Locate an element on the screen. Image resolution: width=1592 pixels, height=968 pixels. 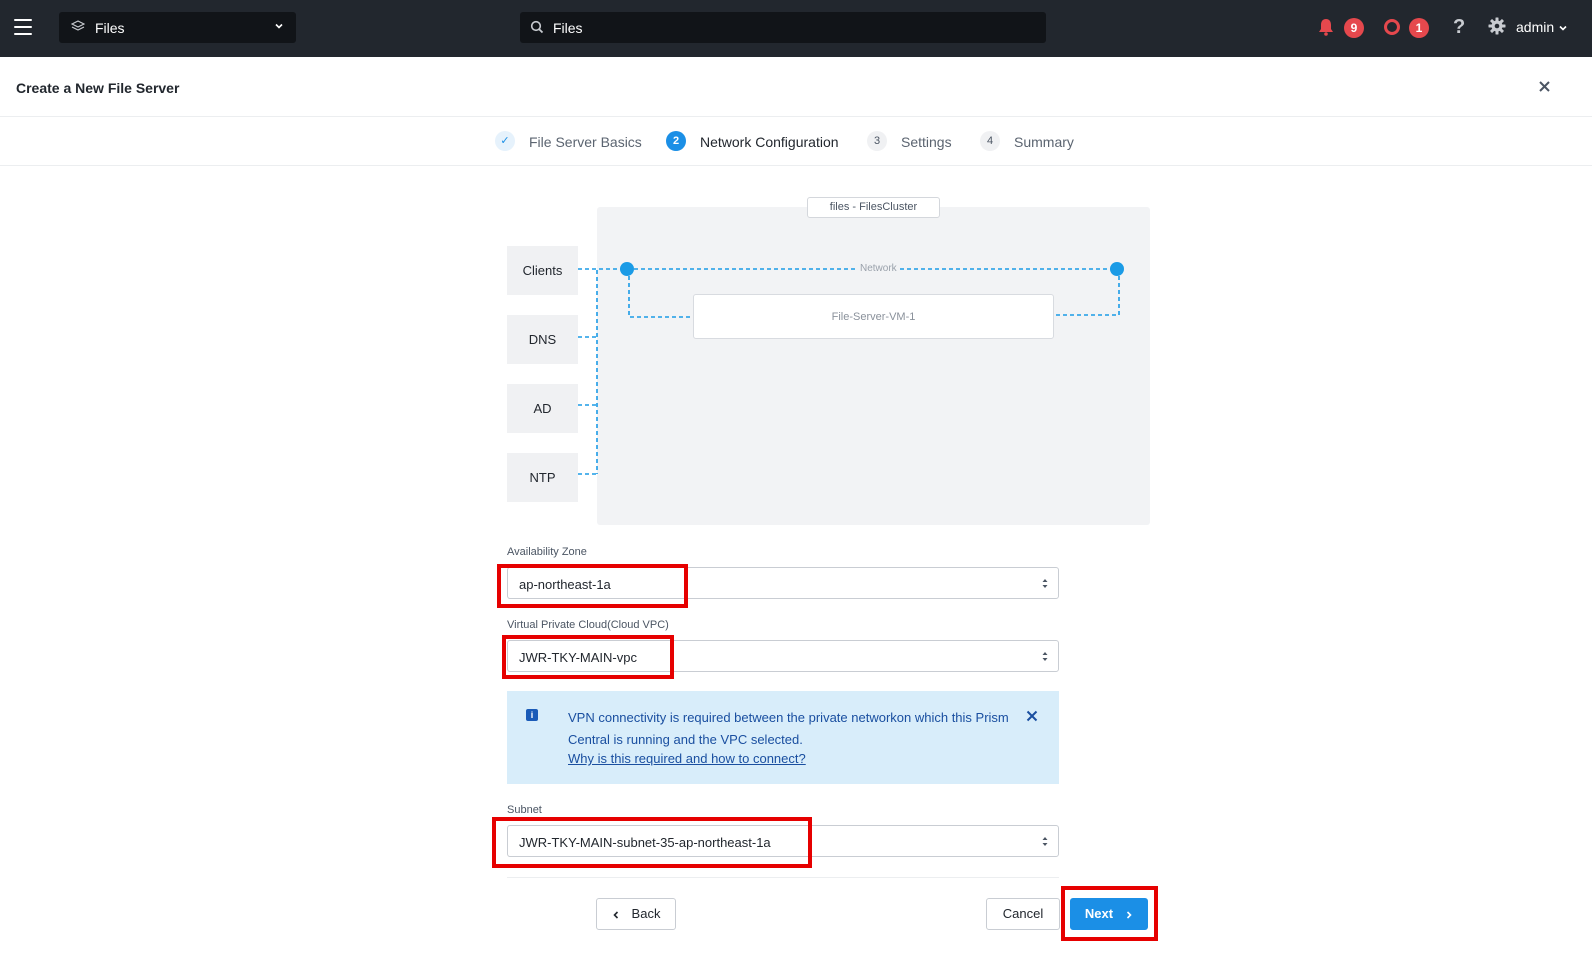
back-button: Back is located at coordinates (636, 914).